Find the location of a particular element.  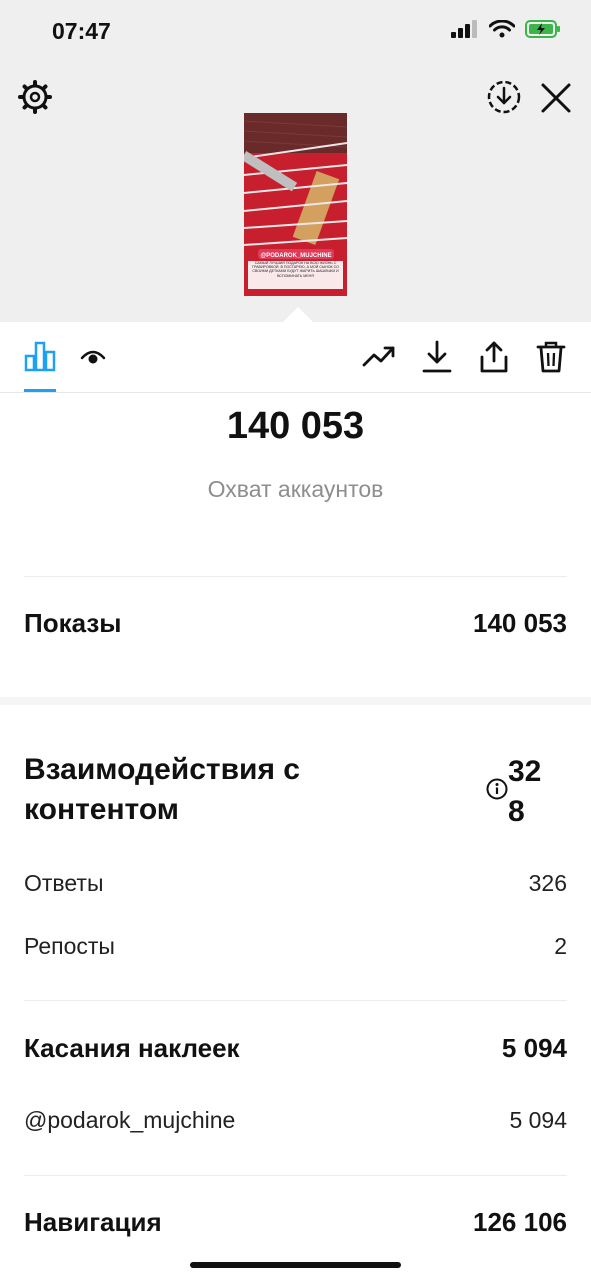

active-tab-indicator is located at coordinates (40, 390).